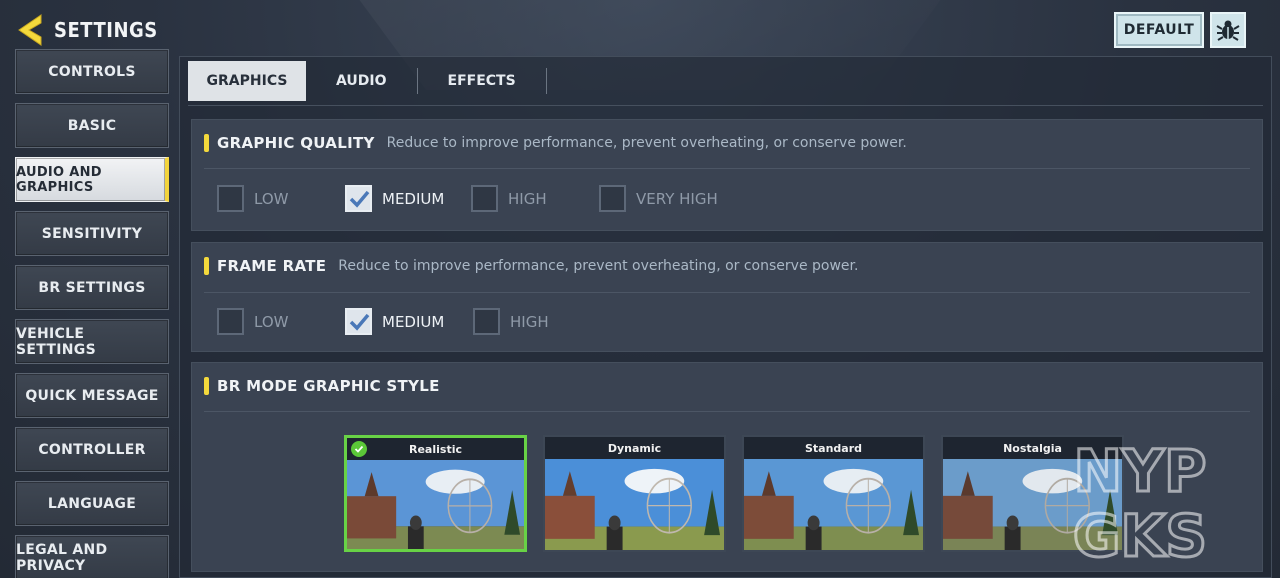  I want to click on header: SETTINGS, so click(86, 30).